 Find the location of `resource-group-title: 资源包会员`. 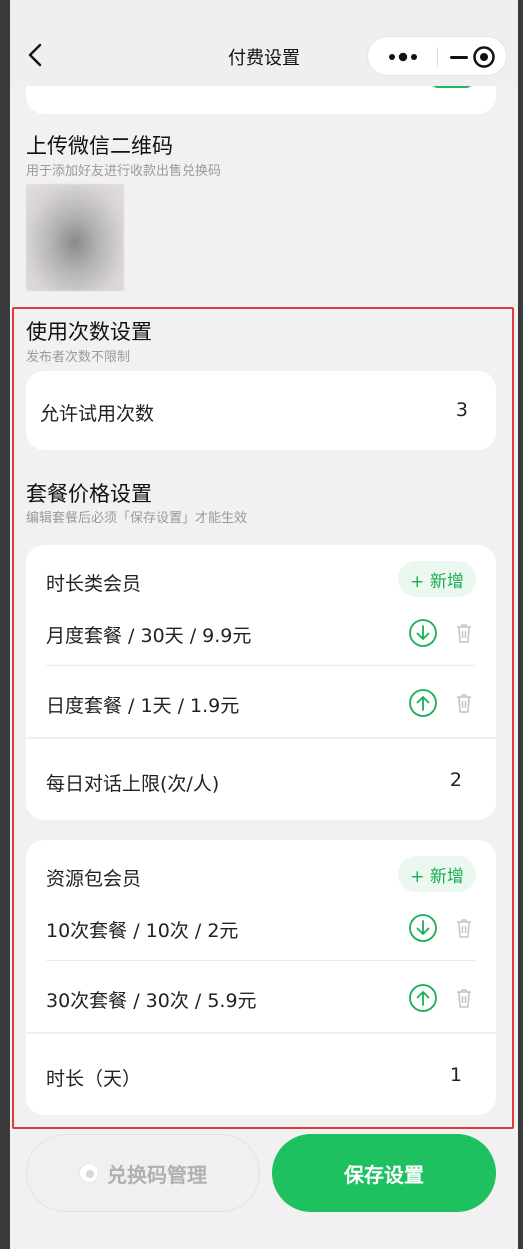

resource-group-title: 资源包会员 is located at coordinates (94, 879).